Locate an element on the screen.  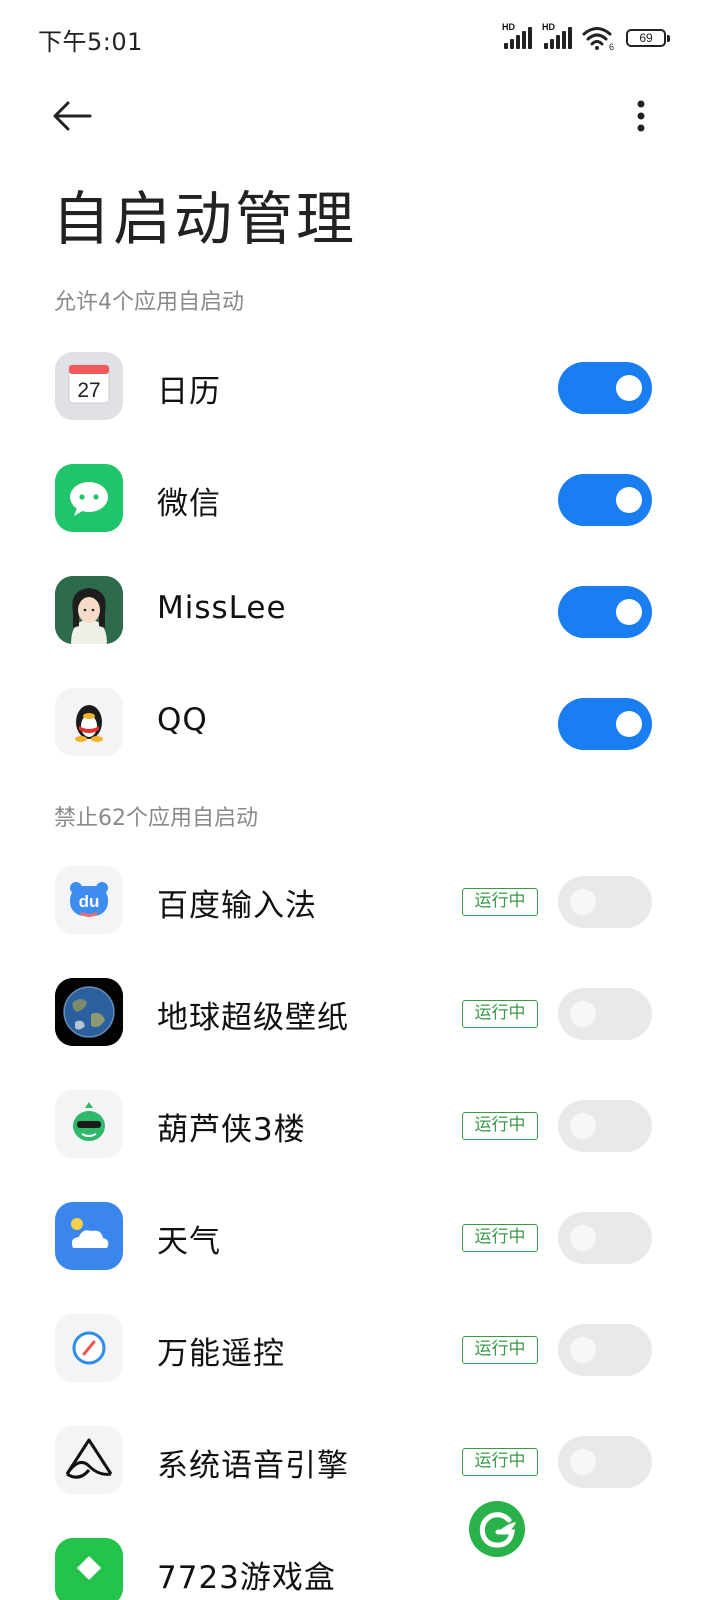
status-time: 下午5:01 is located at coordinates (90, 42).